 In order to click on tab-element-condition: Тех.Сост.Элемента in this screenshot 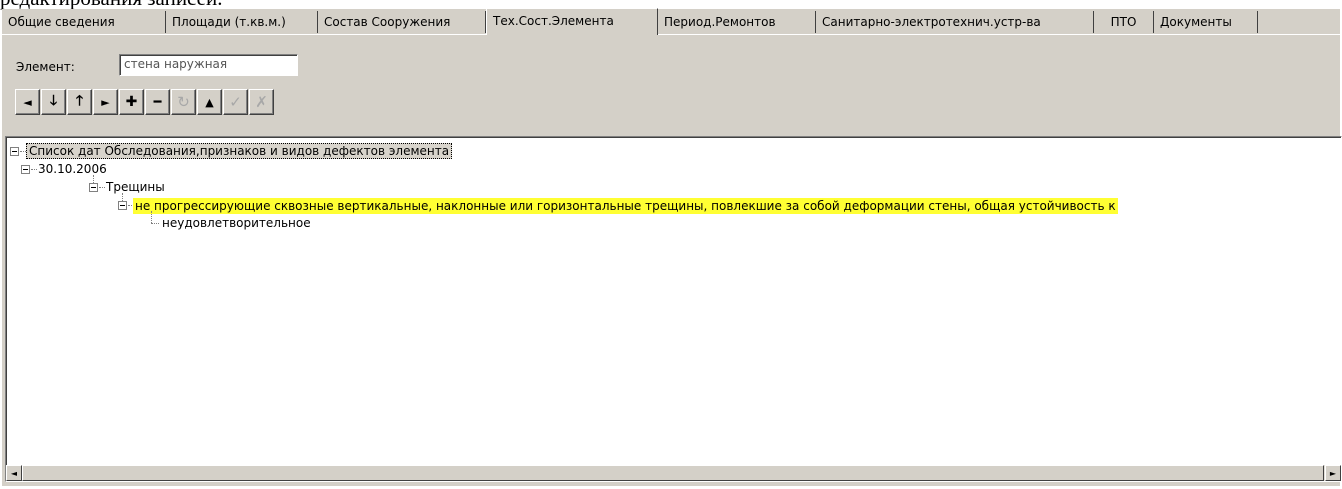, I will do `click(572, 21)`.